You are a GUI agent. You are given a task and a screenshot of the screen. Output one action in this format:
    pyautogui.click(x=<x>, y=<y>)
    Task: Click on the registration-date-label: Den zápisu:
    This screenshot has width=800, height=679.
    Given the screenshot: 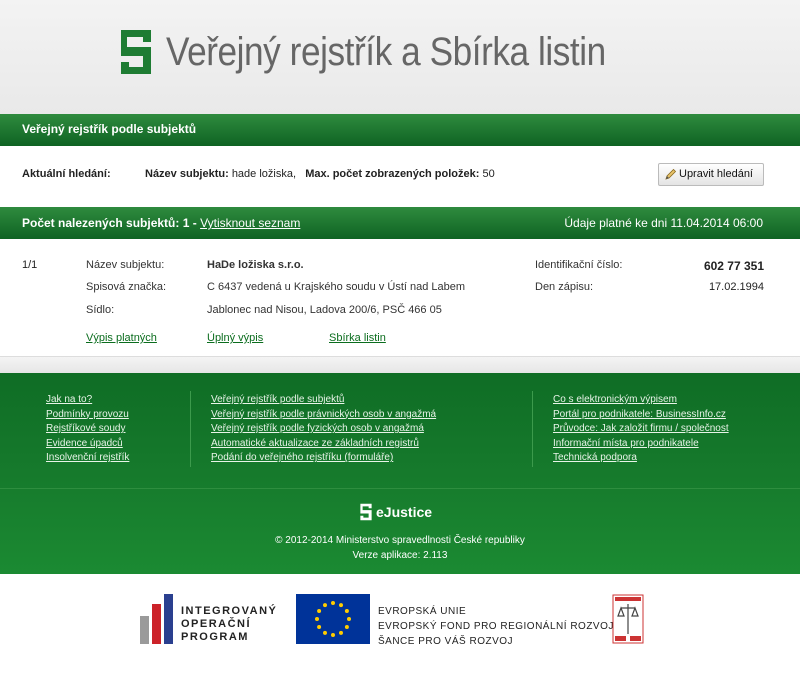 What is the action you would take?
    pyautogui.click(x=564, y=287)
    